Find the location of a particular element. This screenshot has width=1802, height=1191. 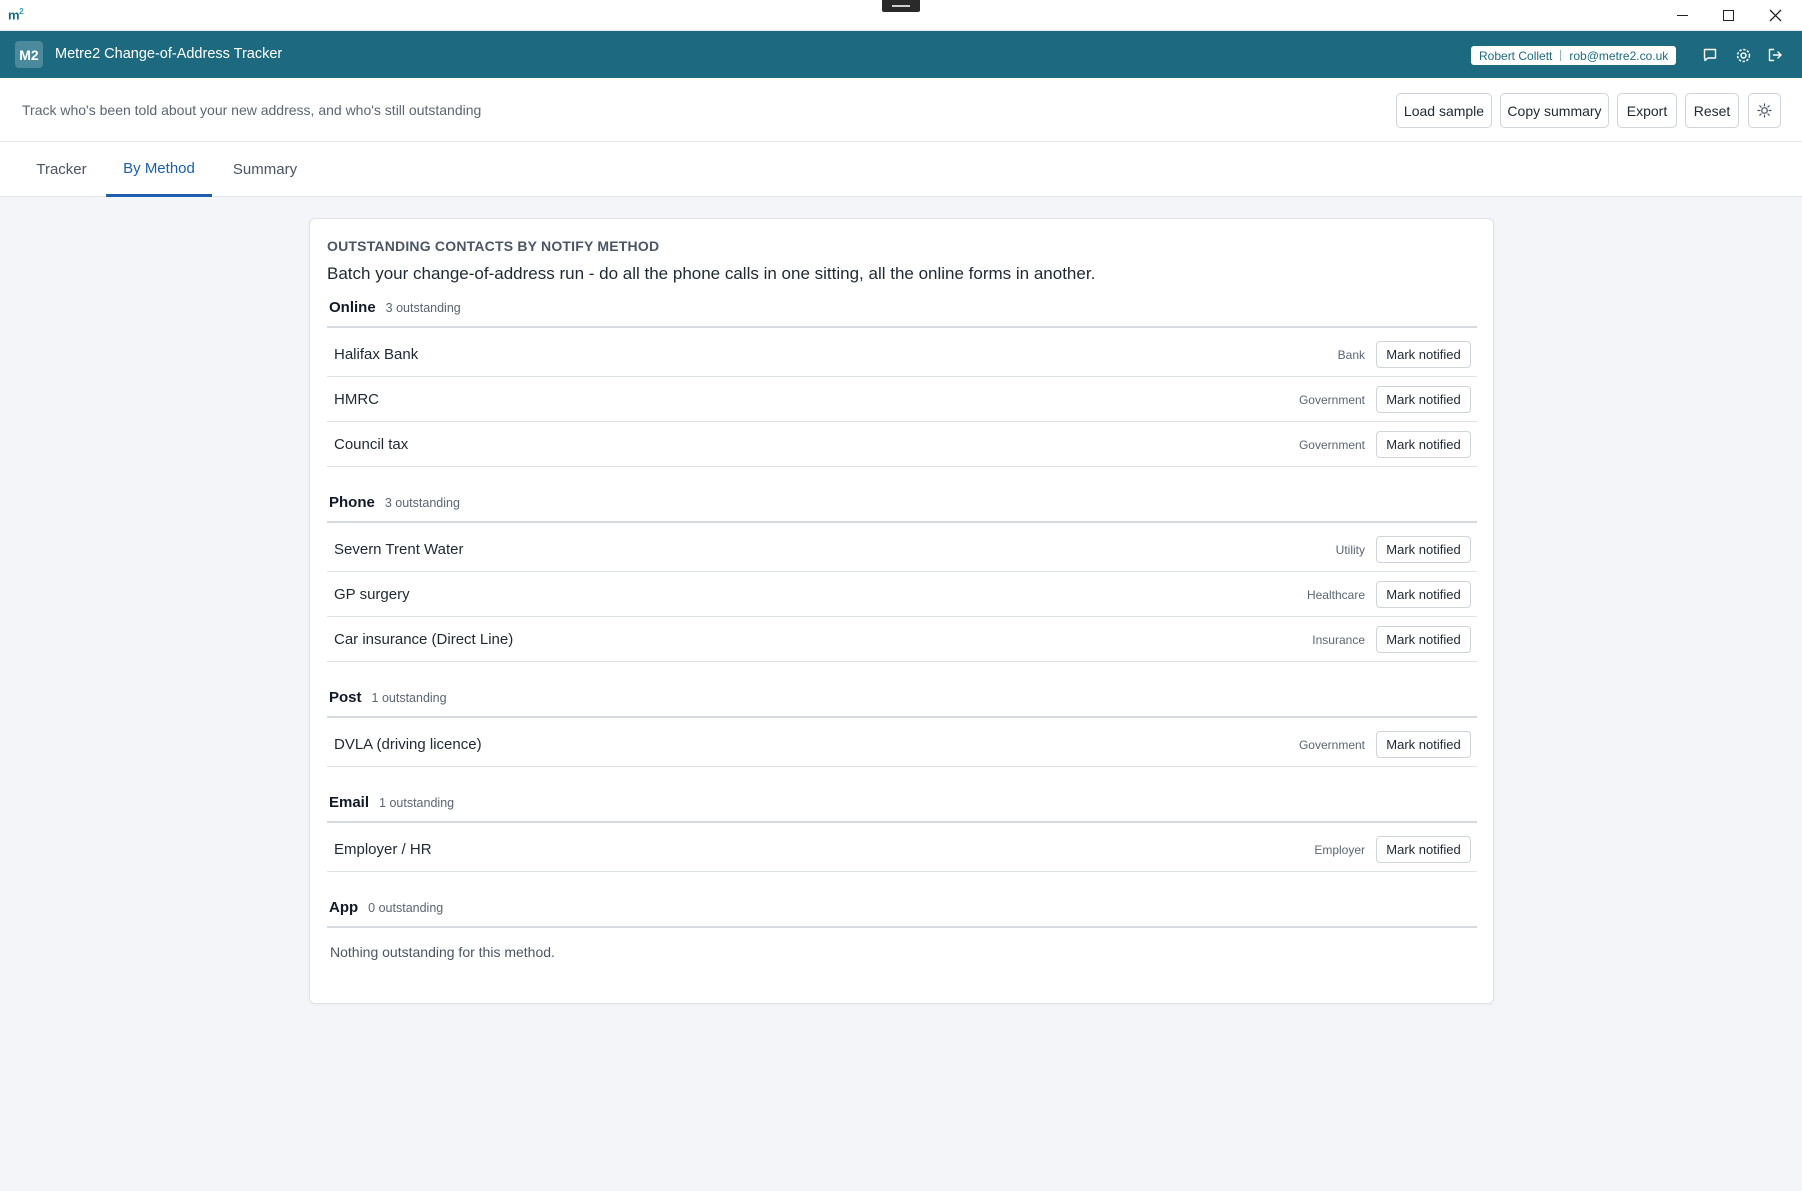

window-title-bar: m2 is located at coordinates (901, 15).